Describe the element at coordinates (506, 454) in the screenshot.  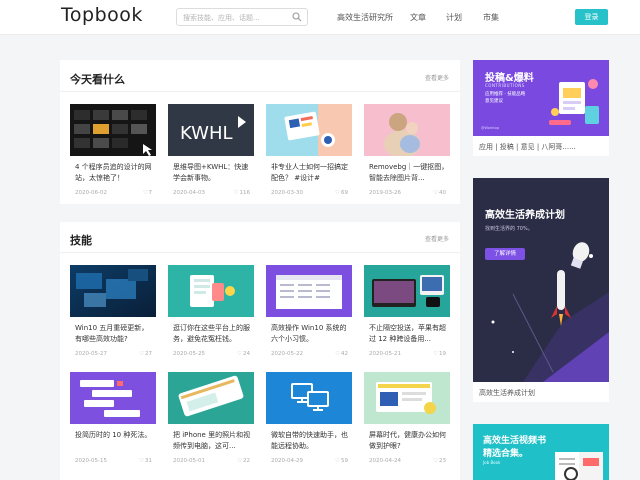
I see `video-book-heading2: 精选合集。` at that location.